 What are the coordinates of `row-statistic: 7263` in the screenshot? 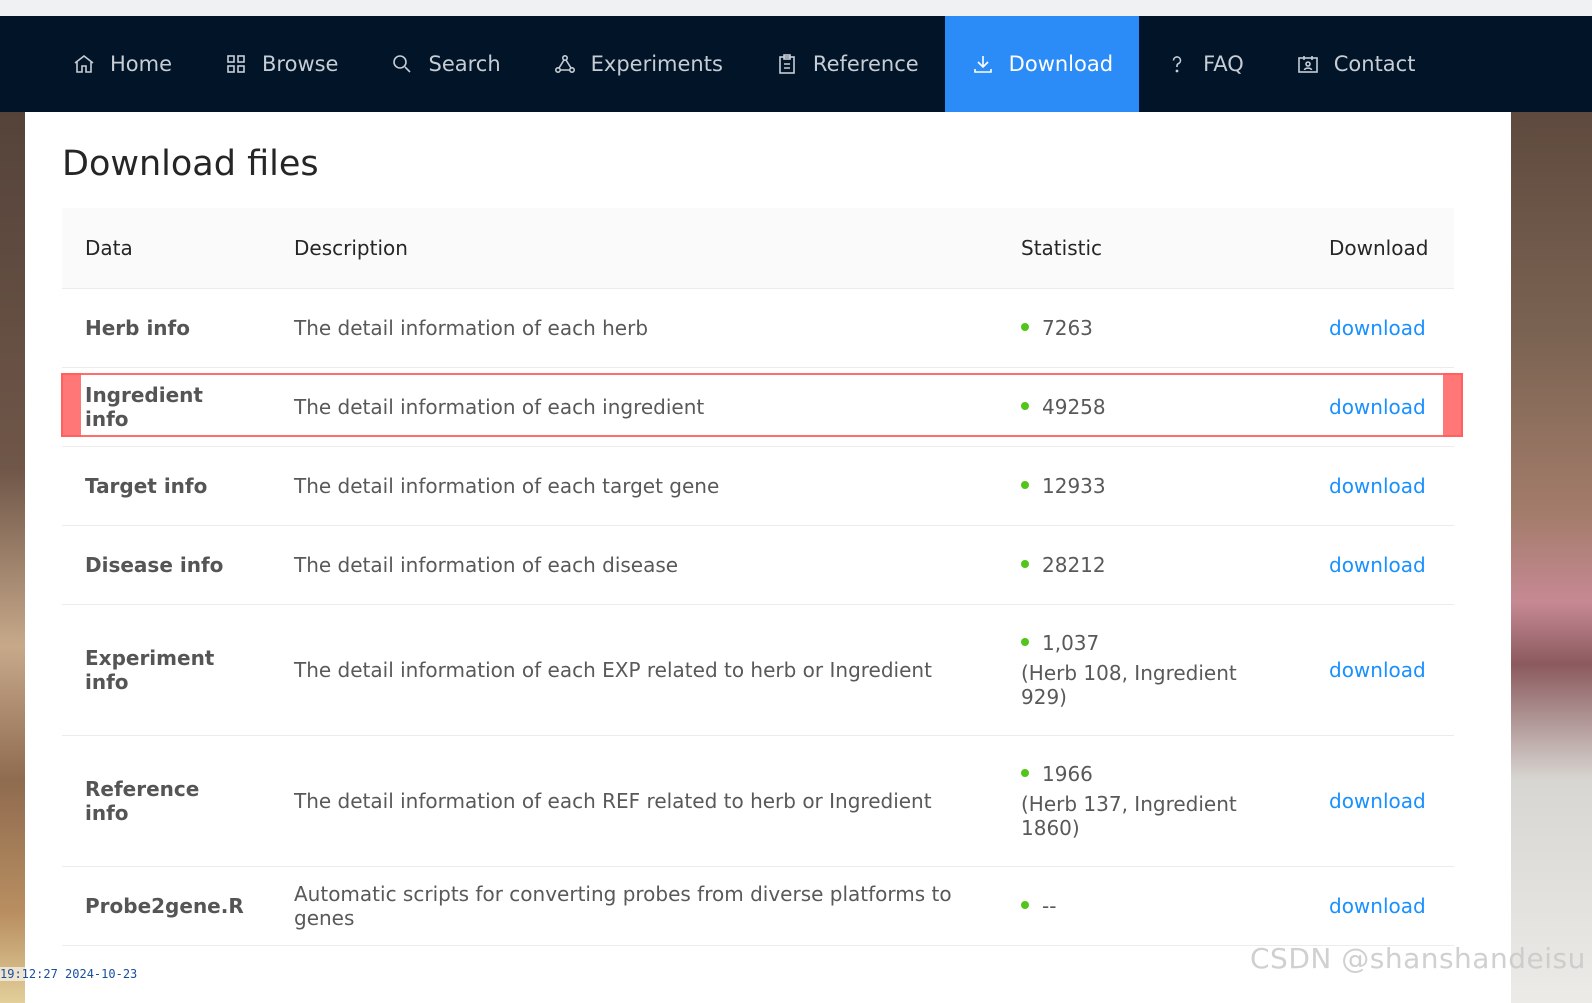 It's located at (1152, 328).